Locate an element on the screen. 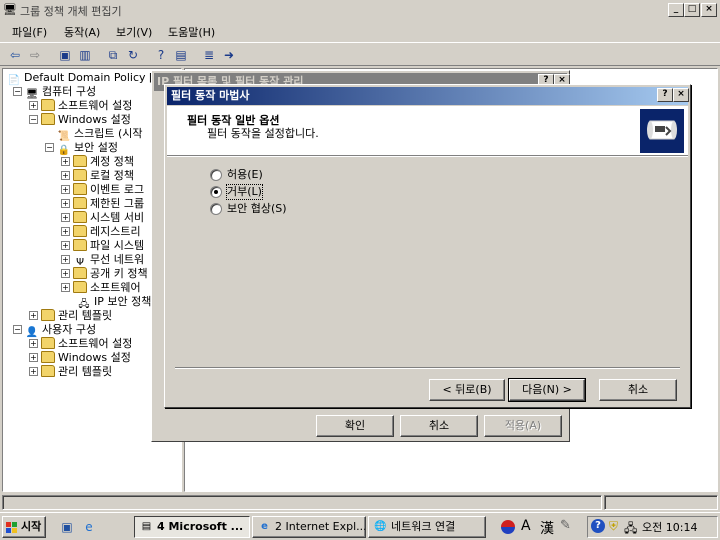  properties-icon: ▤ is located at coordinates (181, 55).